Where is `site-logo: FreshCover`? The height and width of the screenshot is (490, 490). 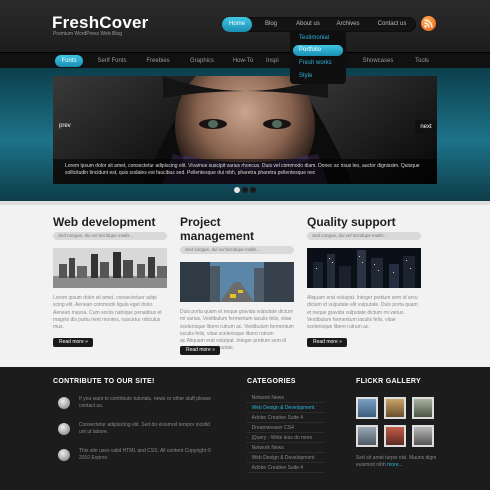 site-logo: FreshCover is located at coordinates (100, 23).